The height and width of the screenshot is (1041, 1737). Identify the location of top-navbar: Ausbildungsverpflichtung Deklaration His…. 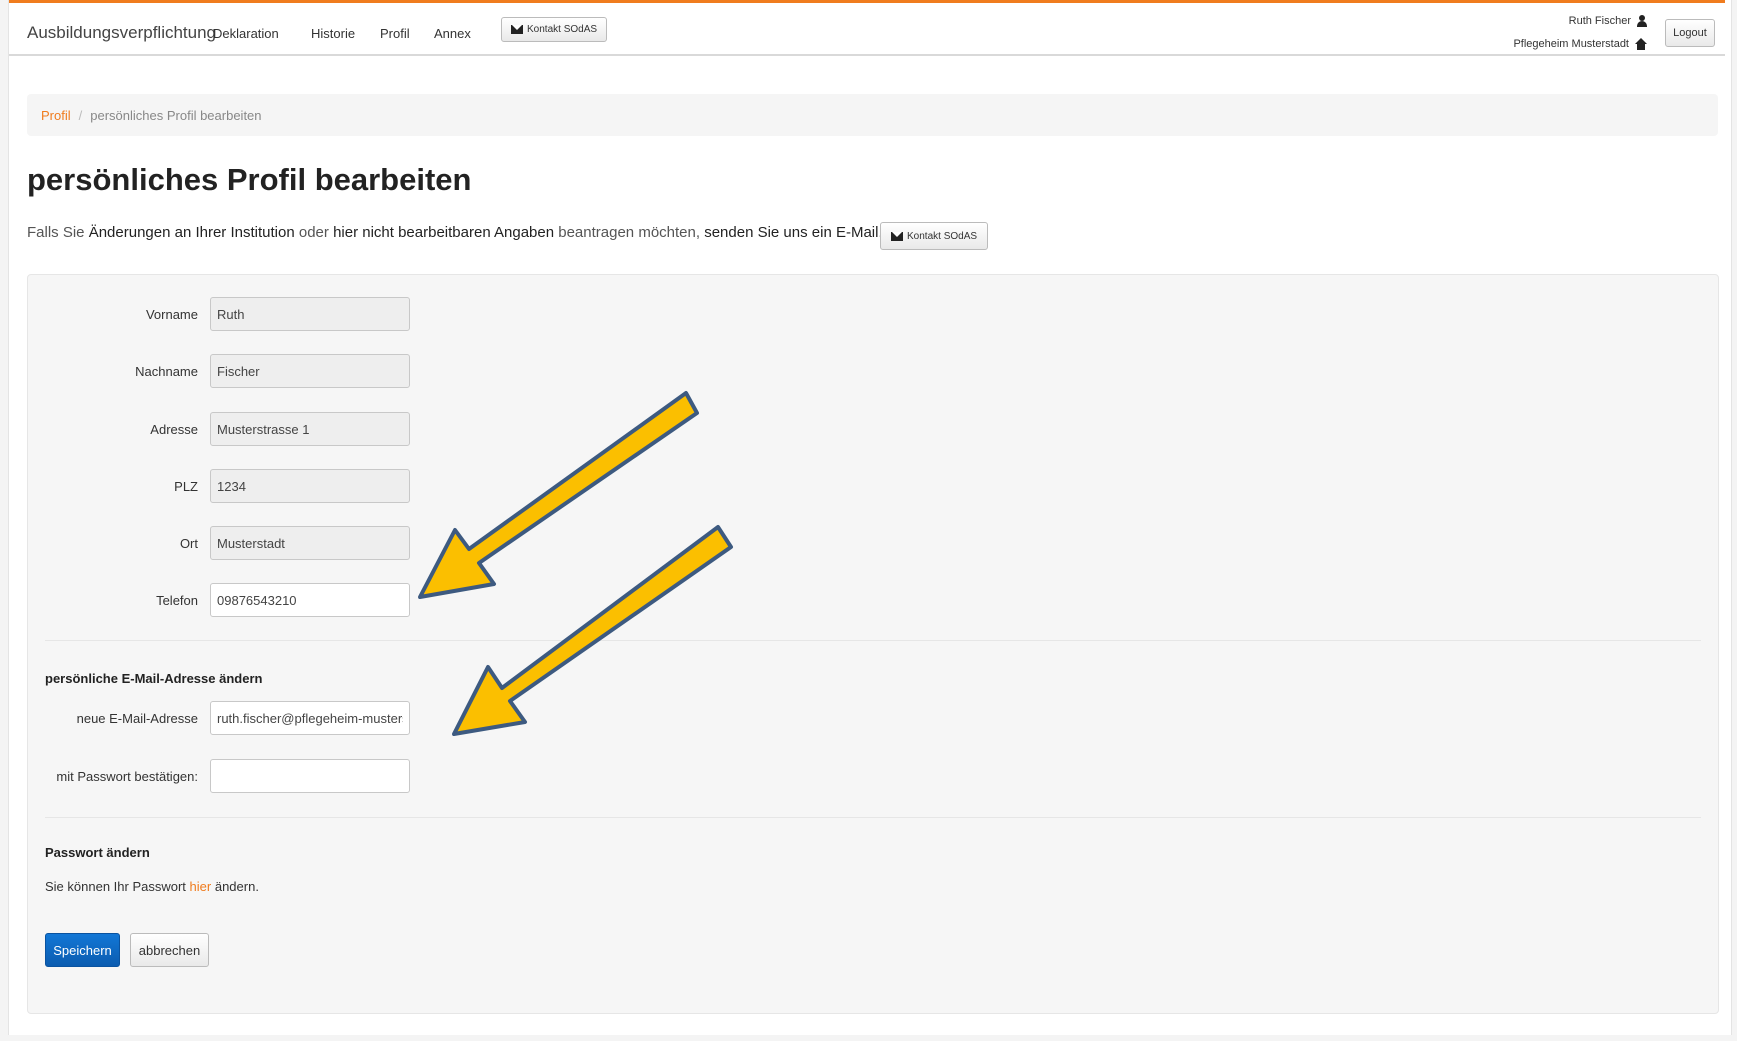
(867, 28).